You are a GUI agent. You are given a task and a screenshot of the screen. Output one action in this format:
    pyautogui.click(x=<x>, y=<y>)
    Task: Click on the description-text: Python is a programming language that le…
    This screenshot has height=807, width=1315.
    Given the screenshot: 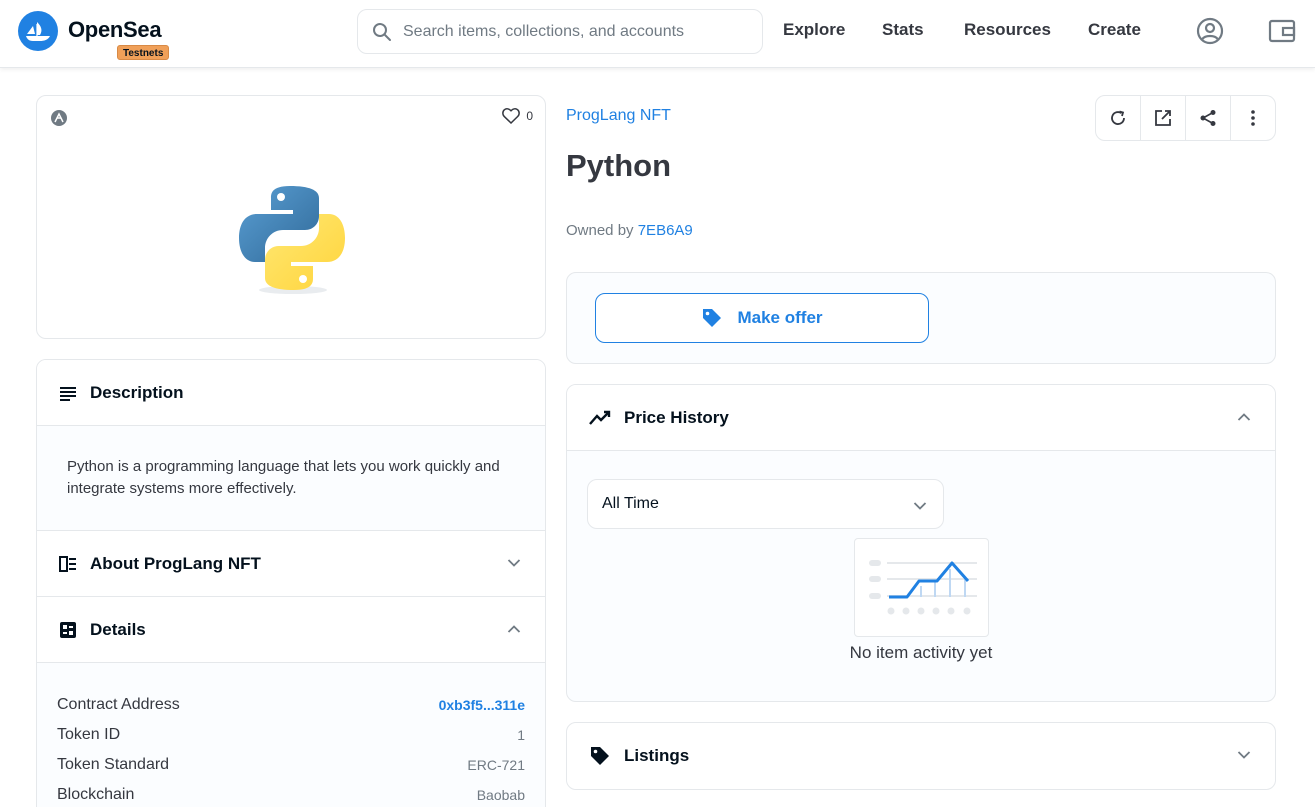 What is the action you would take?
    pyautogui.click(x=291, y=478)
    